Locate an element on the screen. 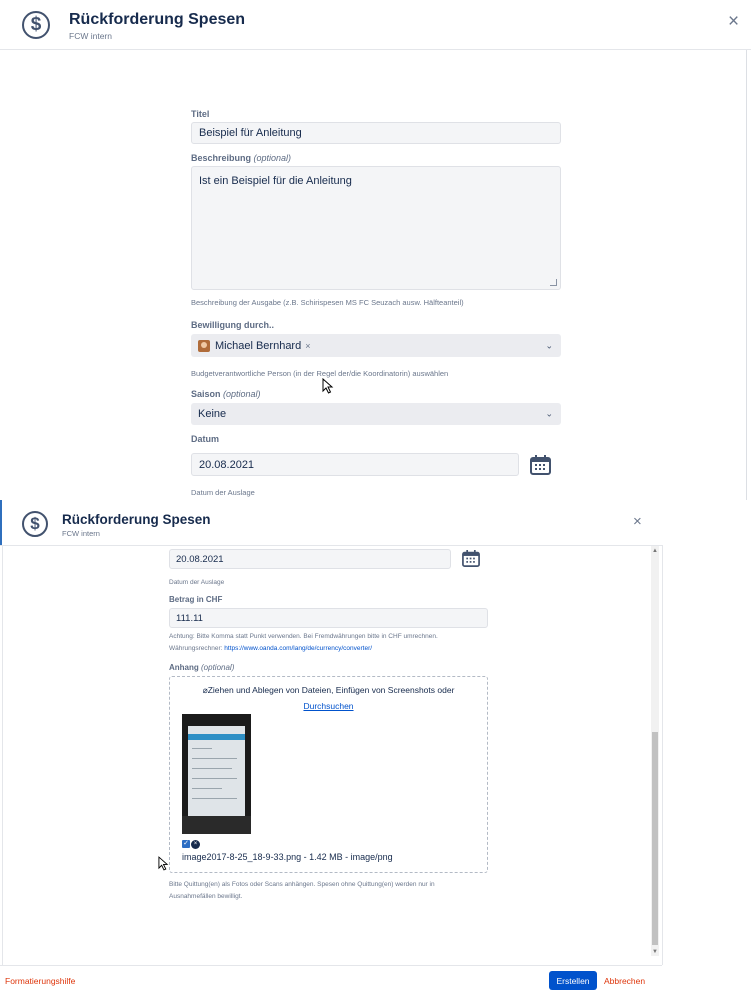 The image size is (751, 995). remove-user-icon: × is located at coordinates (307, 346).